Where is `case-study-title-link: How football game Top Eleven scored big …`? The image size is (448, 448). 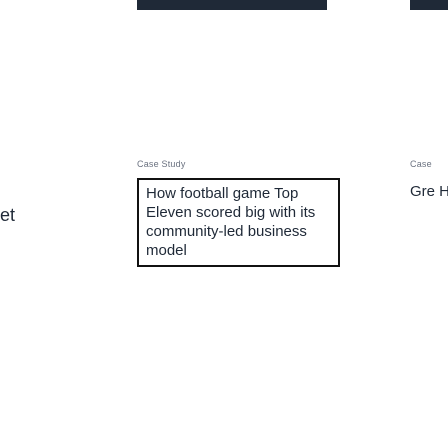 case-study-title-link: How football game Top Eleven scored big … is located at coordinates (238, 222).